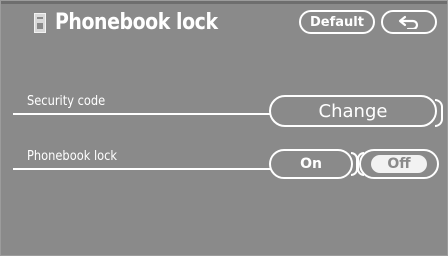 The image size is (448, 256). I want to click on change-button: Change, so click(356, 111).